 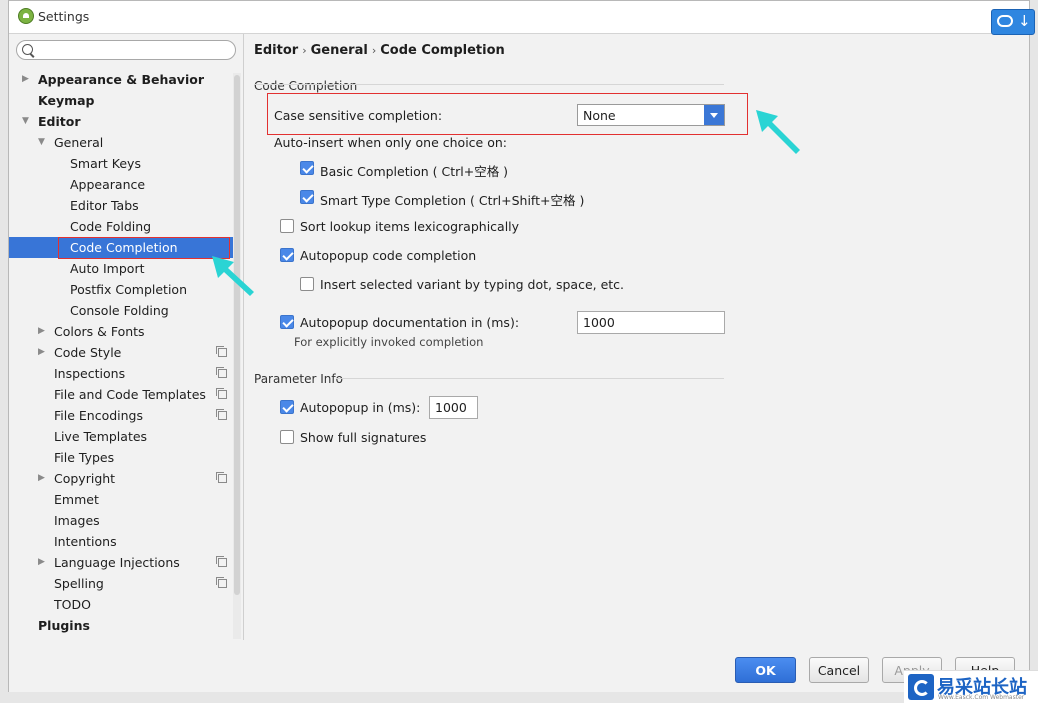 I want to click on insert-variant-checkbox, so click(x=307, y=284).